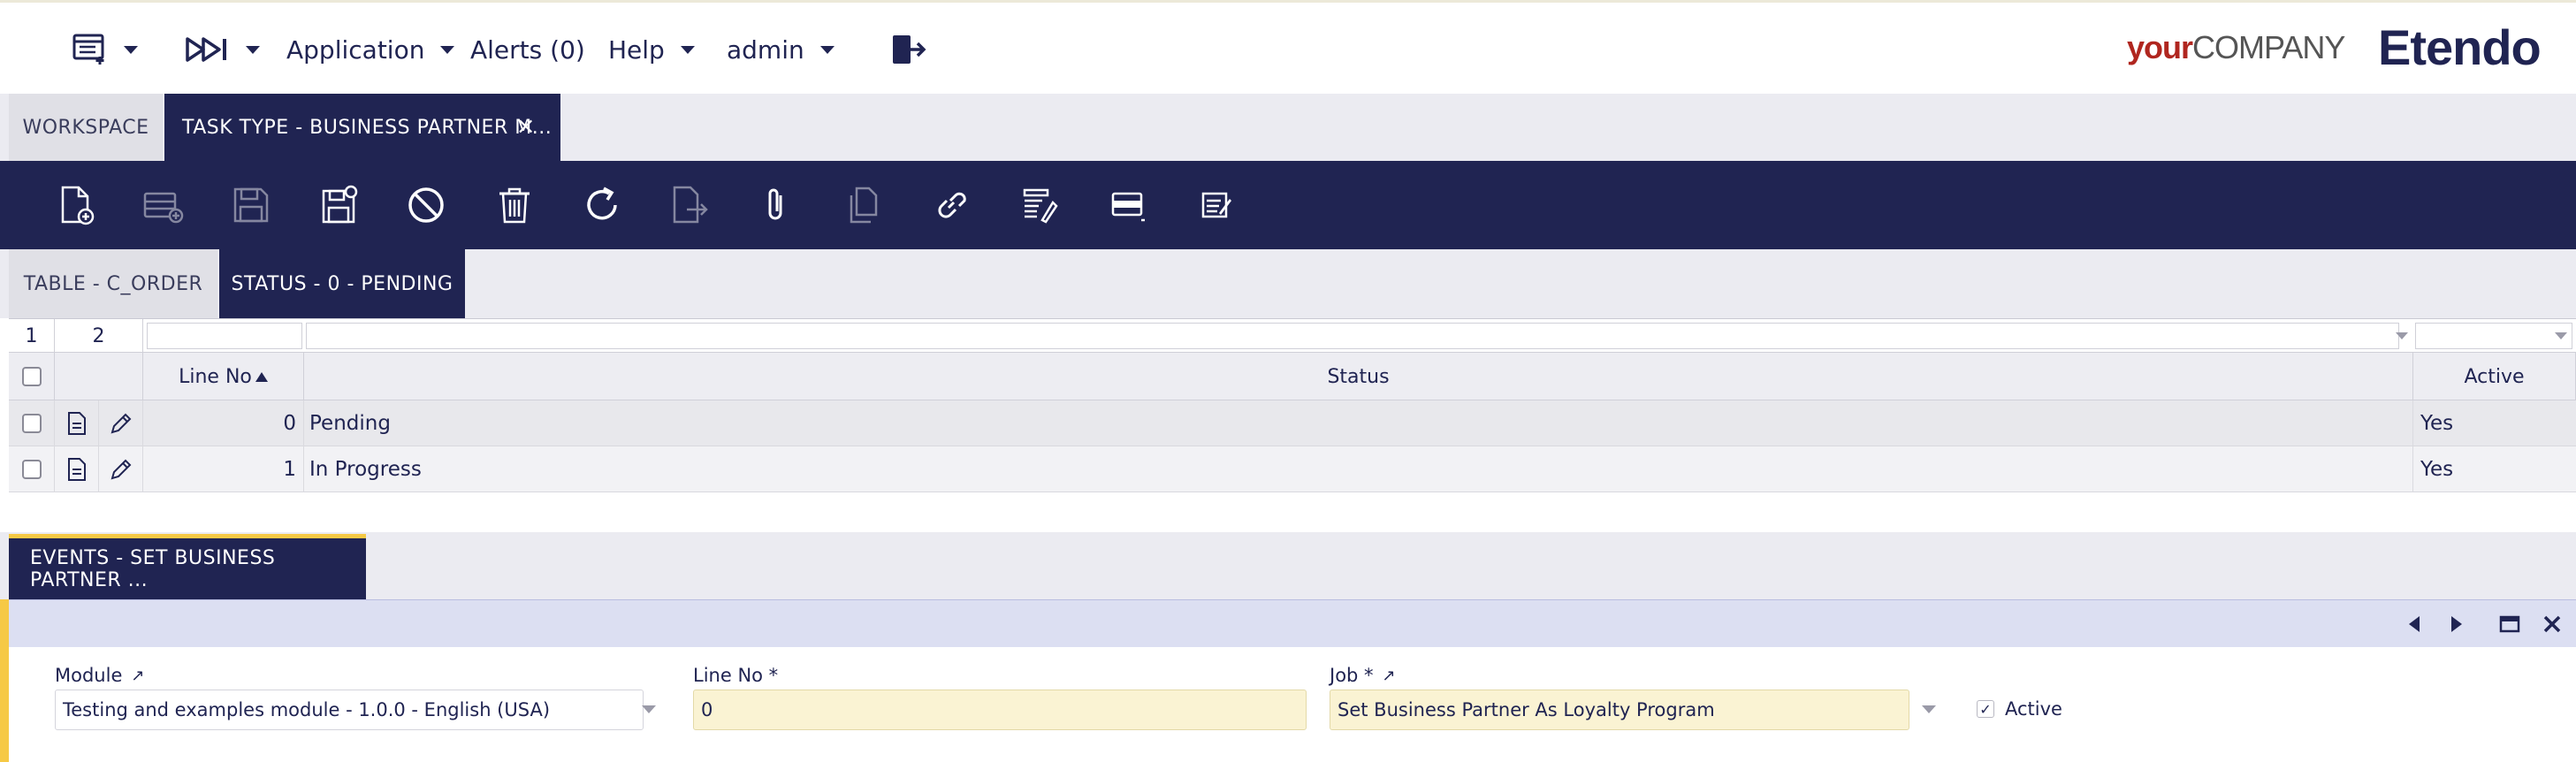 This screenshot has height=762, width=2576. I want to click on maximize-button, so click(2510, 624).